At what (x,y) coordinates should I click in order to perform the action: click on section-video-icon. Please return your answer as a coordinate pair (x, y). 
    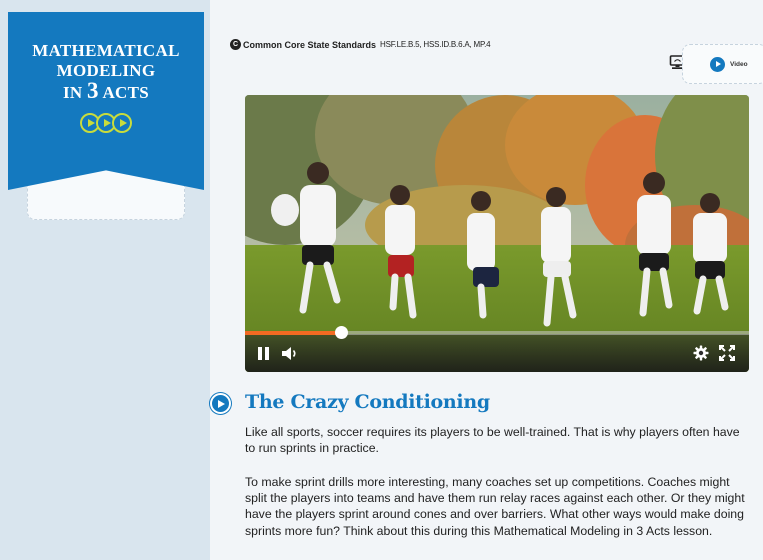
    Looking at the image, I should click on (220, 403).